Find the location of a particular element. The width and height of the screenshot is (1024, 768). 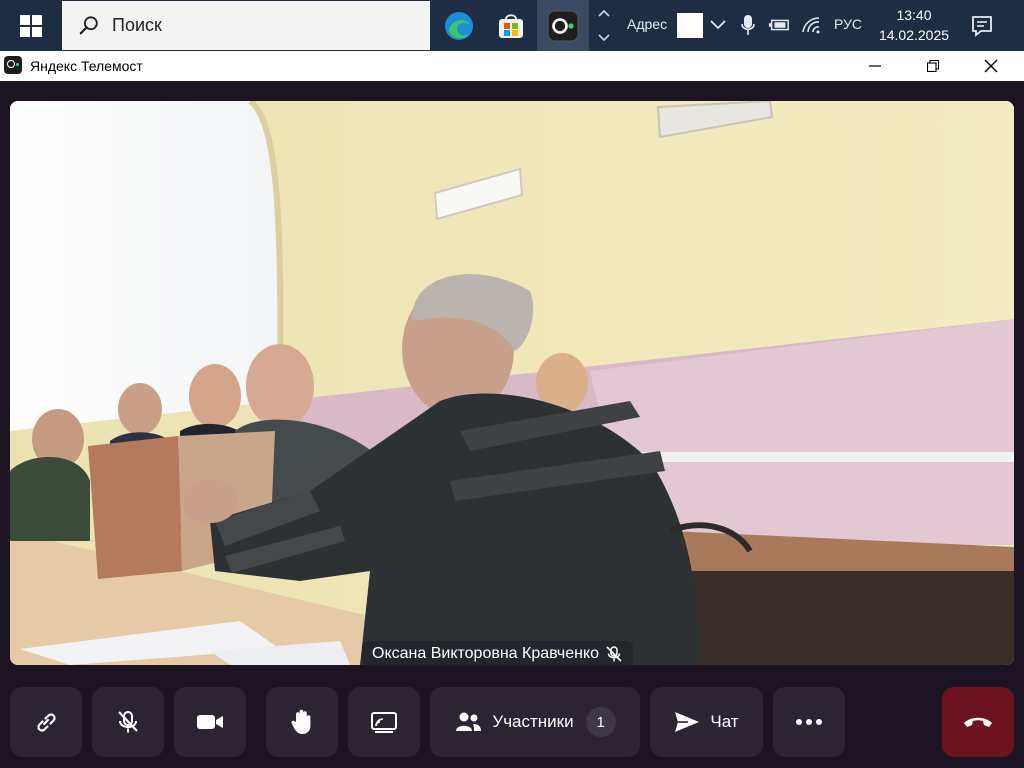

address-dropdown is located at coordinates (718, 25).